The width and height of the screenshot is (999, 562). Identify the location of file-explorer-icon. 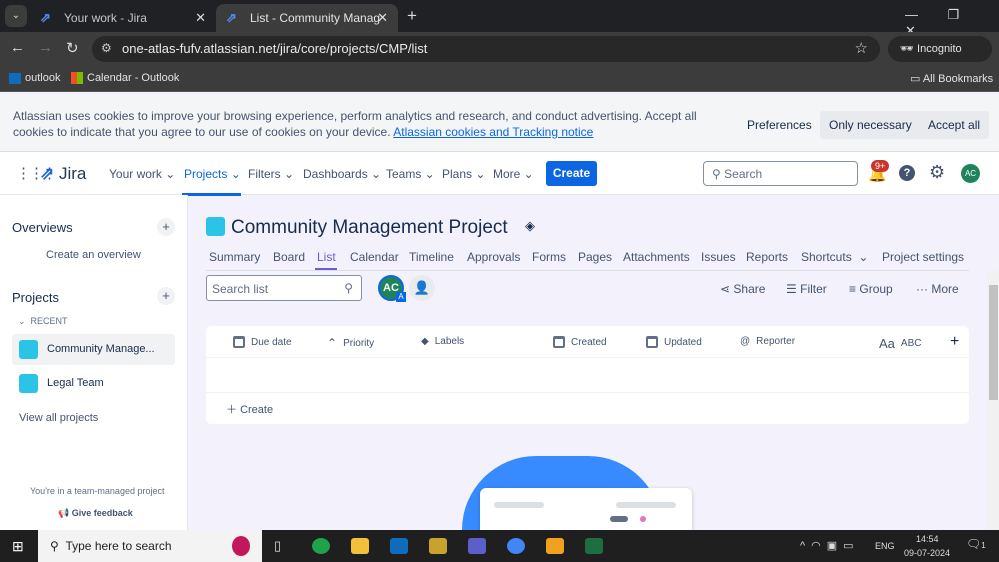
(360, 546).